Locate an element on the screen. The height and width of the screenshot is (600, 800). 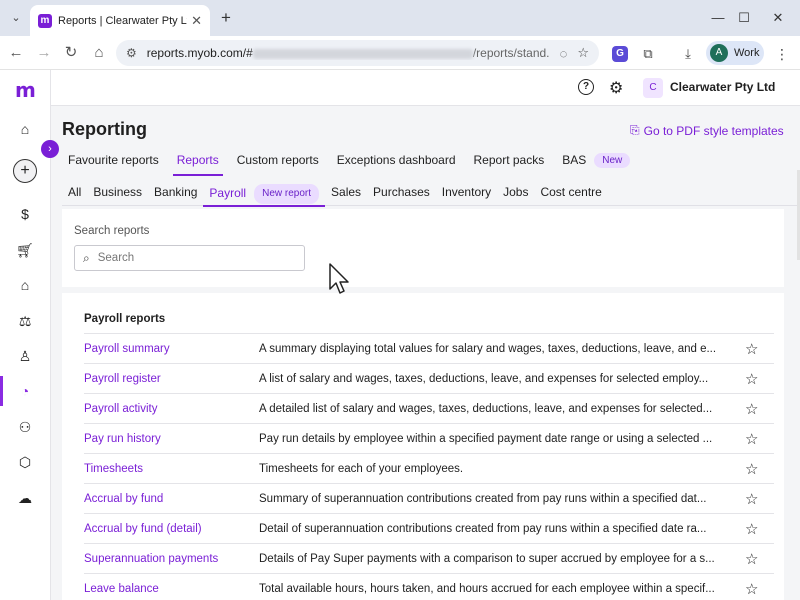
reload-icon: ↻ is located at coordinates (71, 53).